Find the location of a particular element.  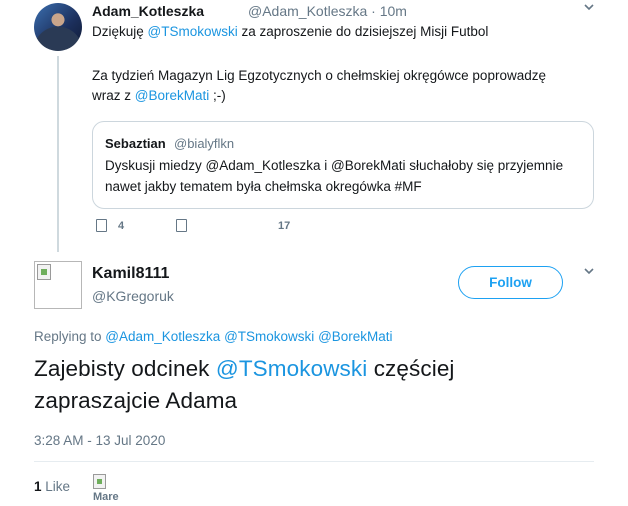

like-count: 17 is located at coordinates (284, 226).